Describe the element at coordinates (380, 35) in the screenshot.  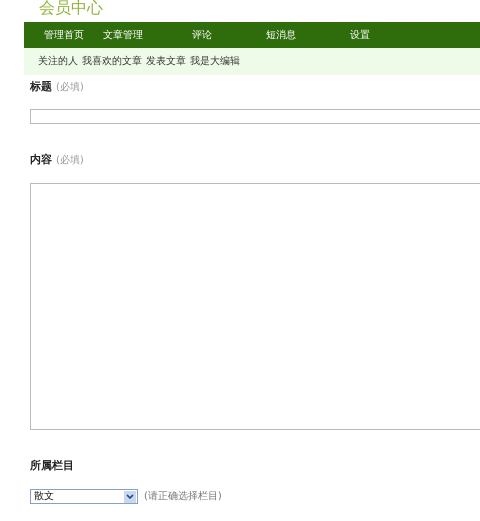
I see `nav-link: 设置` at that location.